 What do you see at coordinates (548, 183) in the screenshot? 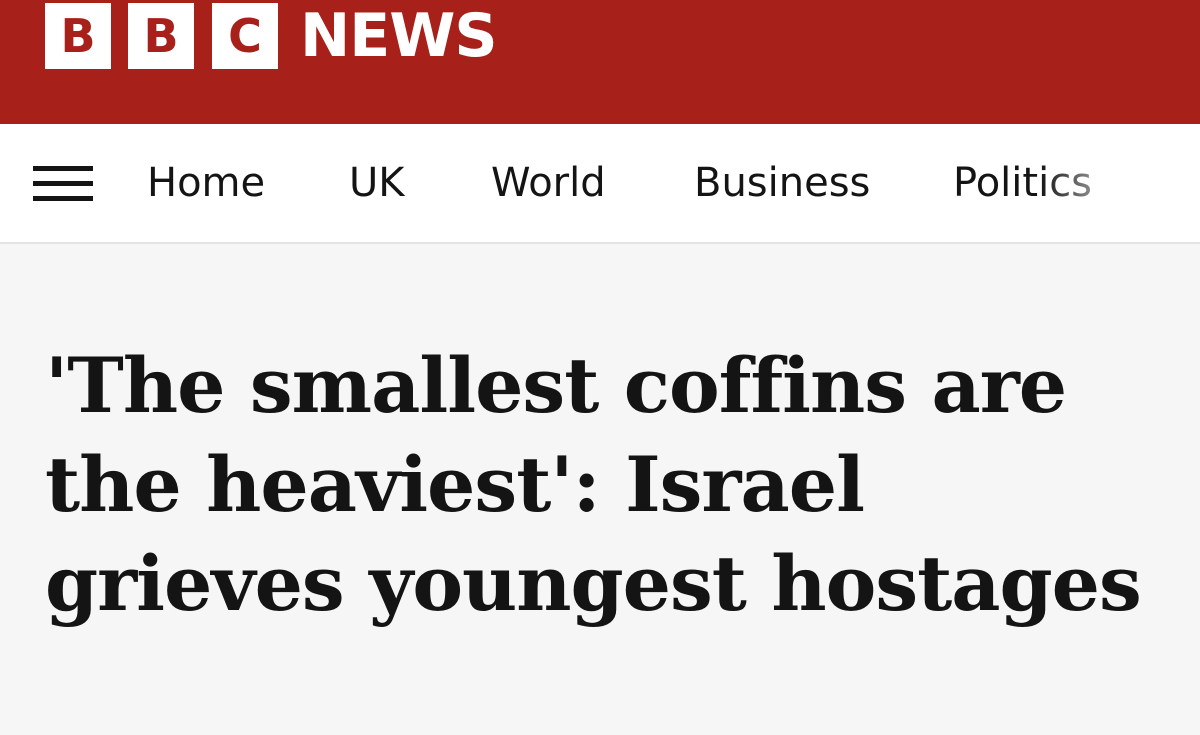
I see `nav-item-world: World` at bounding box center [548, 183].